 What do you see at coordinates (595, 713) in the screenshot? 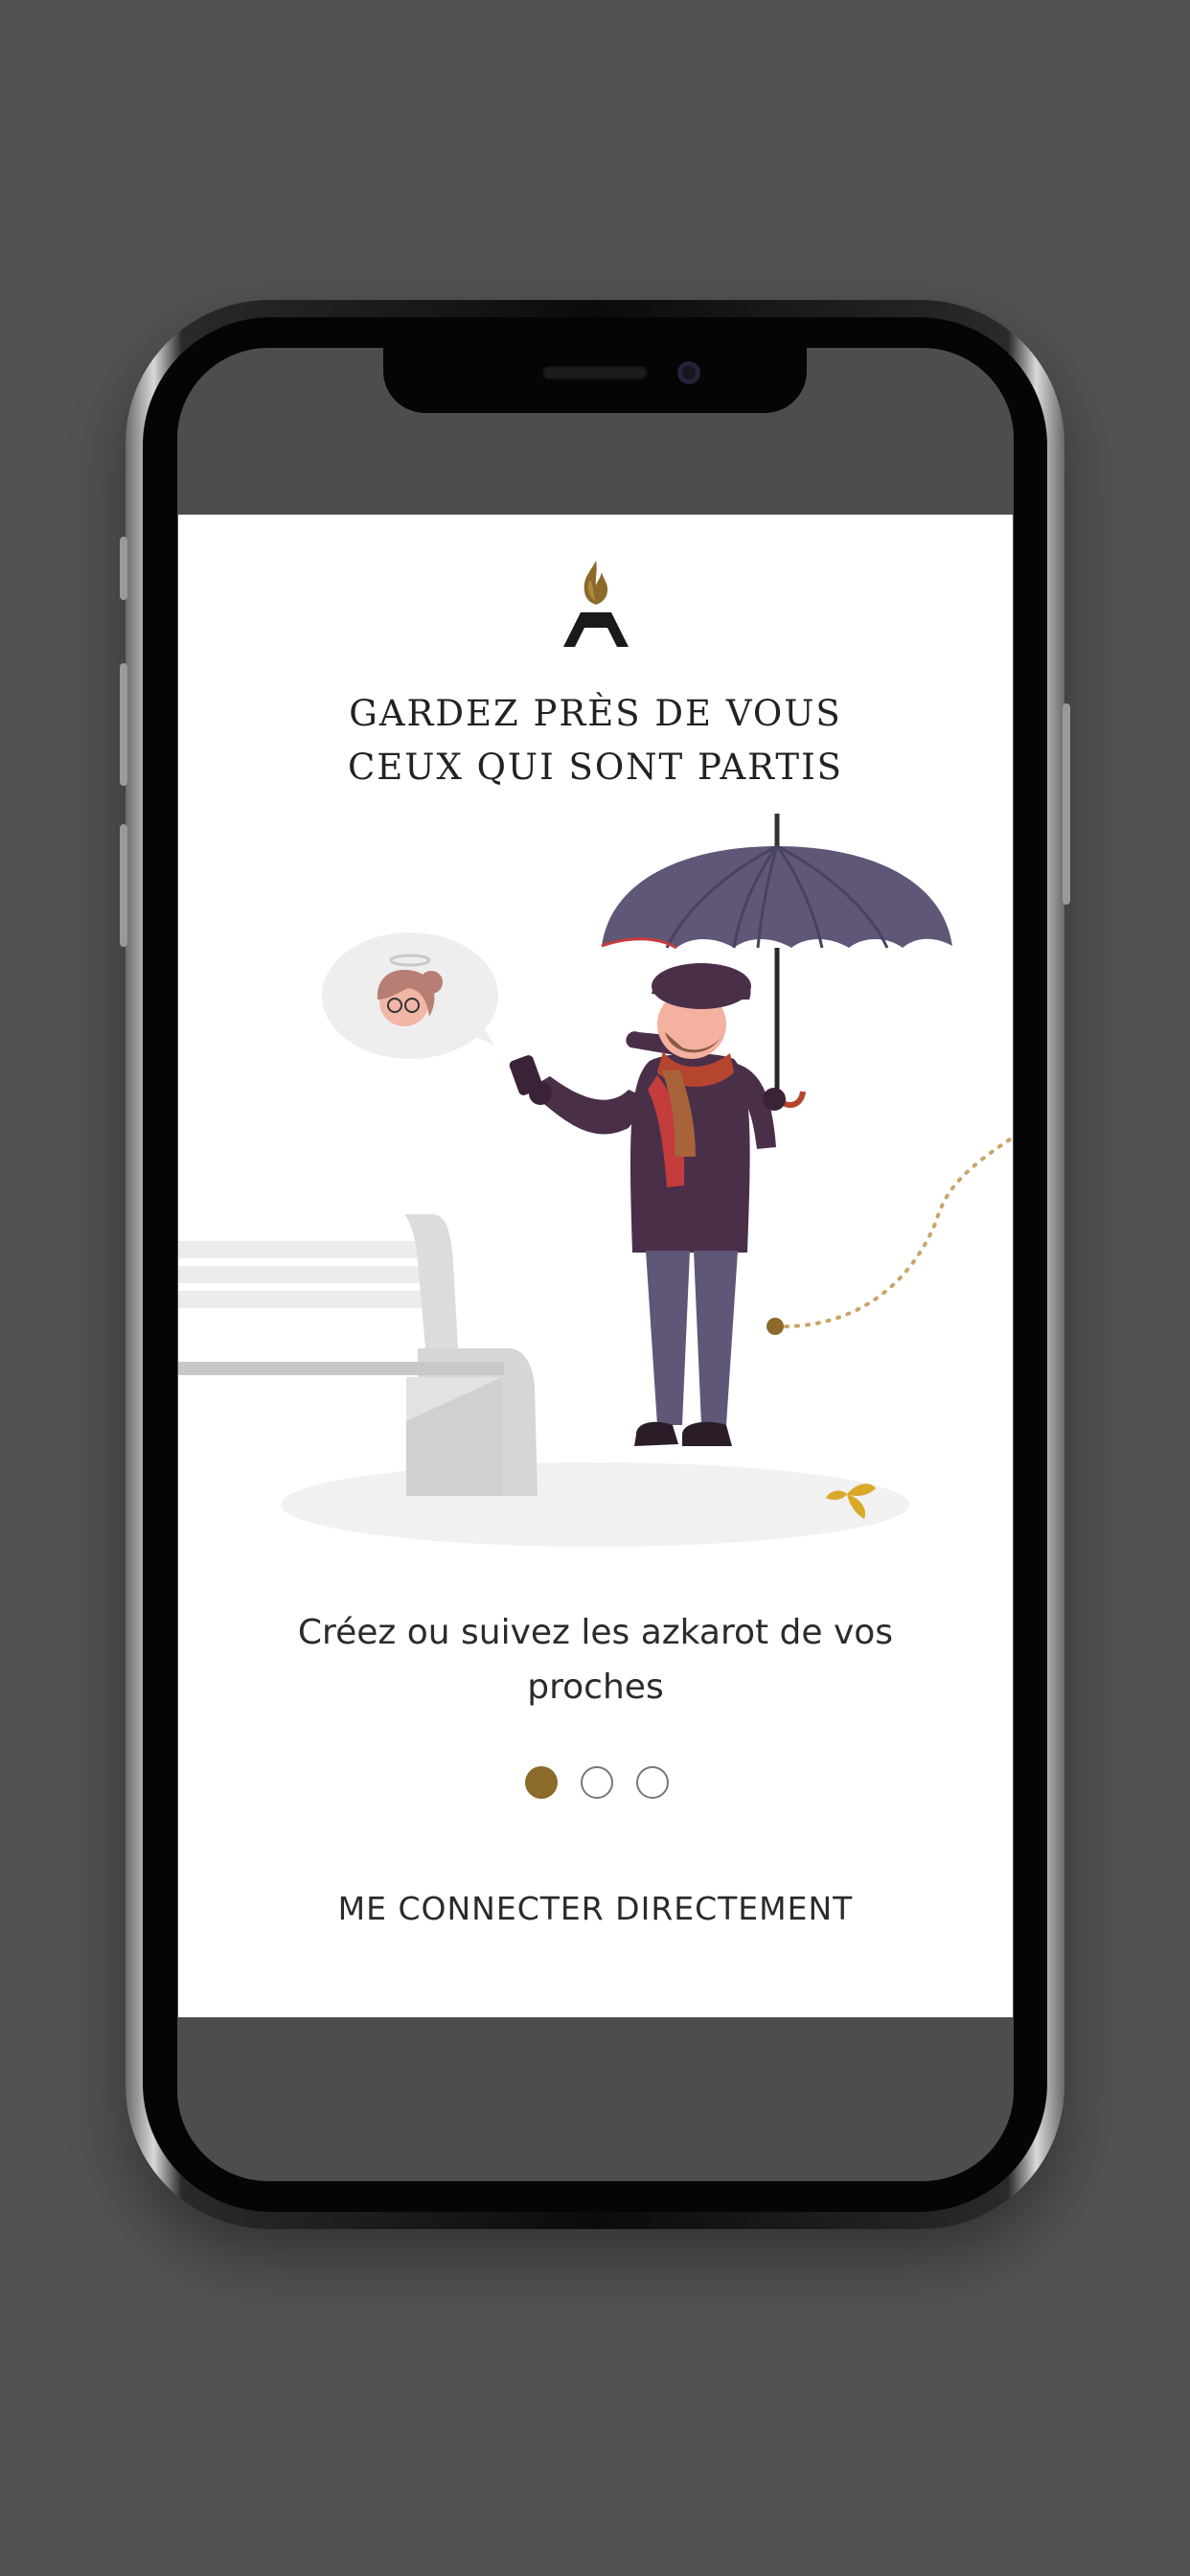
I see `headline-line-1: GARDEZ PRÈS DE VOUS` at bounding box center [595, 713].